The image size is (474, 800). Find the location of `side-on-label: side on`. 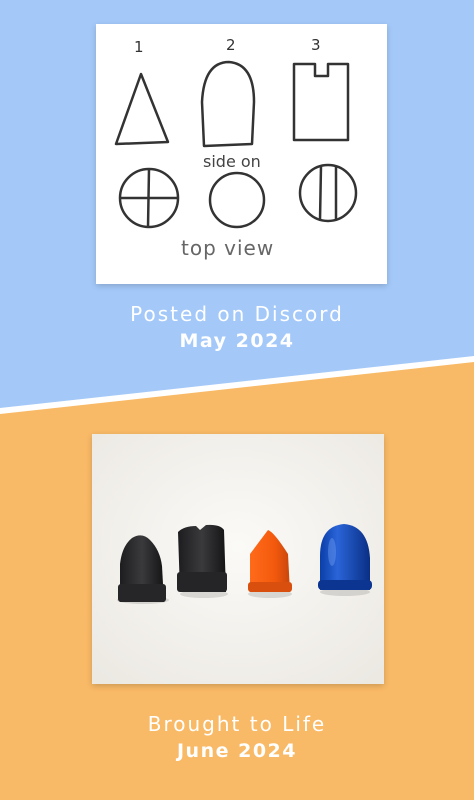

side-on-label: side on is located at coordinates (232, 161).